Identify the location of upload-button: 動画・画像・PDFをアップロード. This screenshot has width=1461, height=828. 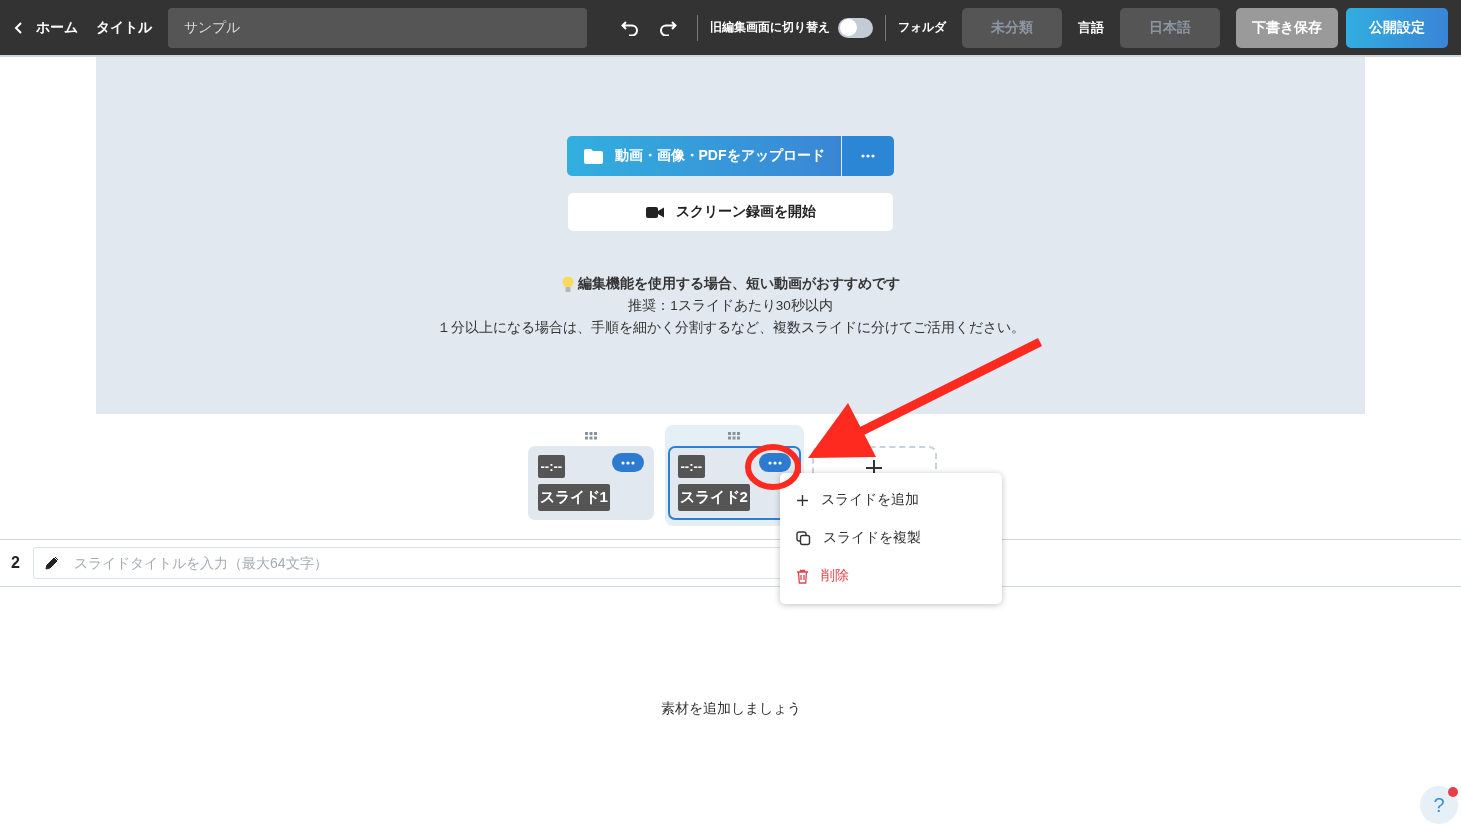
(704, 156).